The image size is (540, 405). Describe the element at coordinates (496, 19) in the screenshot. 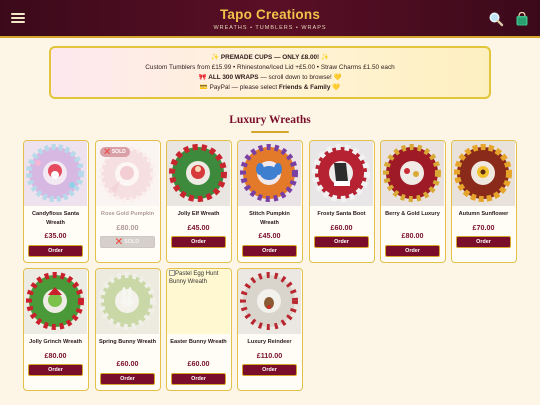

I see `search-icon` at that location.